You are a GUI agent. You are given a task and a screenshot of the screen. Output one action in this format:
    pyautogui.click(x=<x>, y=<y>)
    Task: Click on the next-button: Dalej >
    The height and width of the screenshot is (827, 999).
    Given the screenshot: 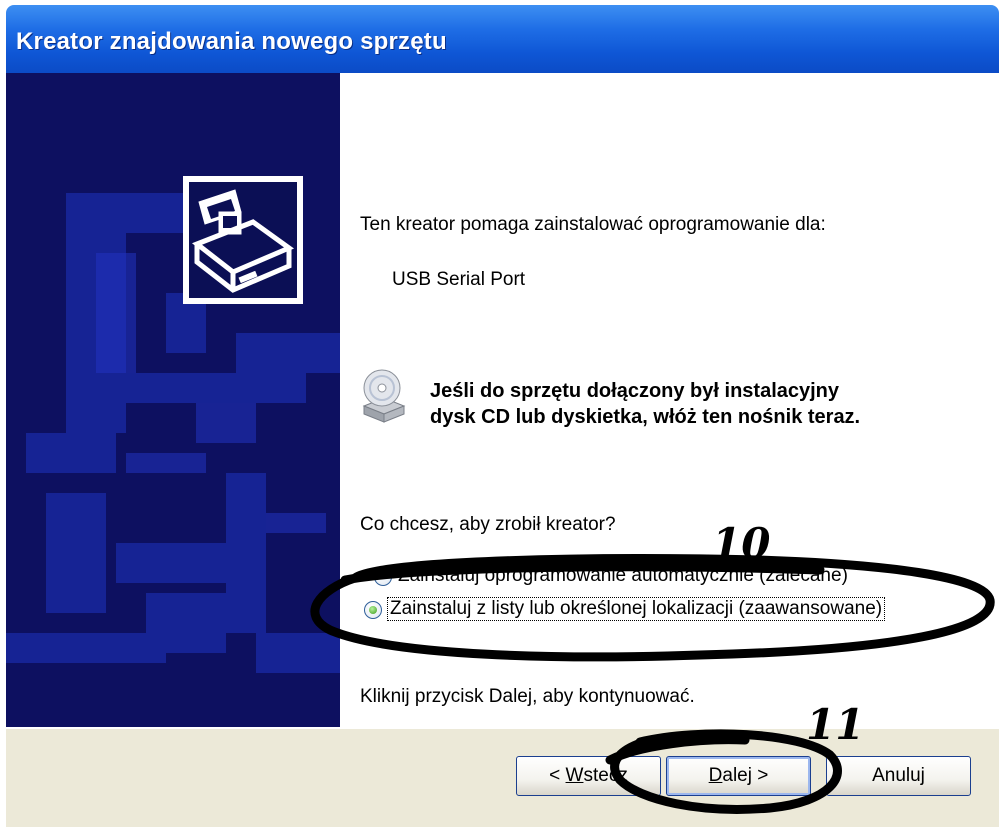 What is the action you would take?
    pyautogui.click(x=738, y=776)
    